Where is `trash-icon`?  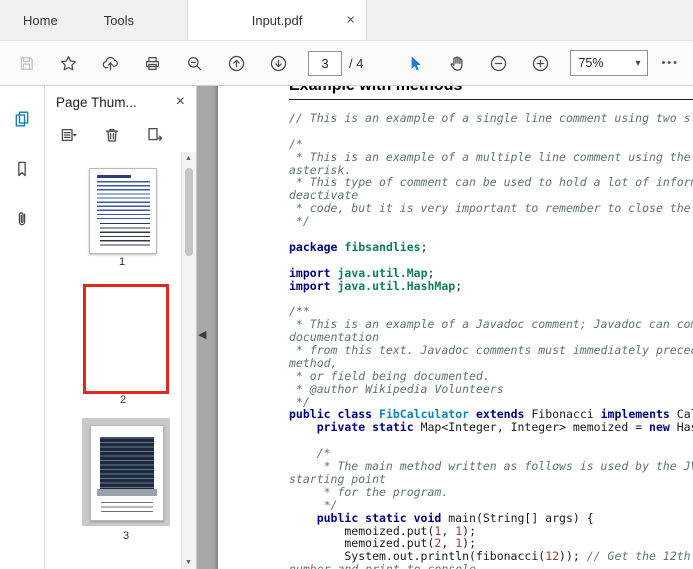 trash-icon is located at coordinates (112, 135).